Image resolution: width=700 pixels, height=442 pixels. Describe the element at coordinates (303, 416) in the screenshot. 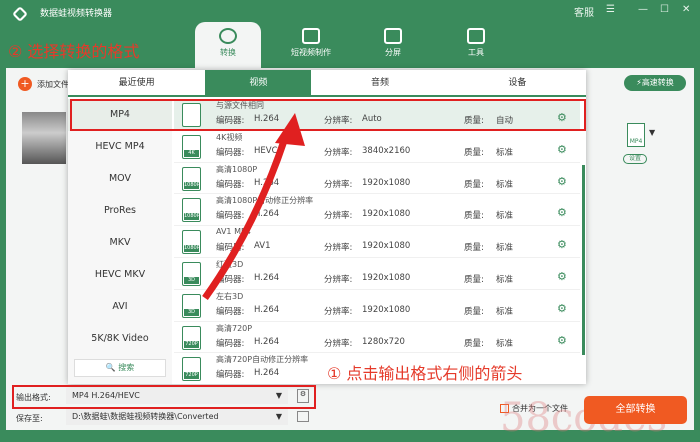

I see `open-folder-icon` at that location.